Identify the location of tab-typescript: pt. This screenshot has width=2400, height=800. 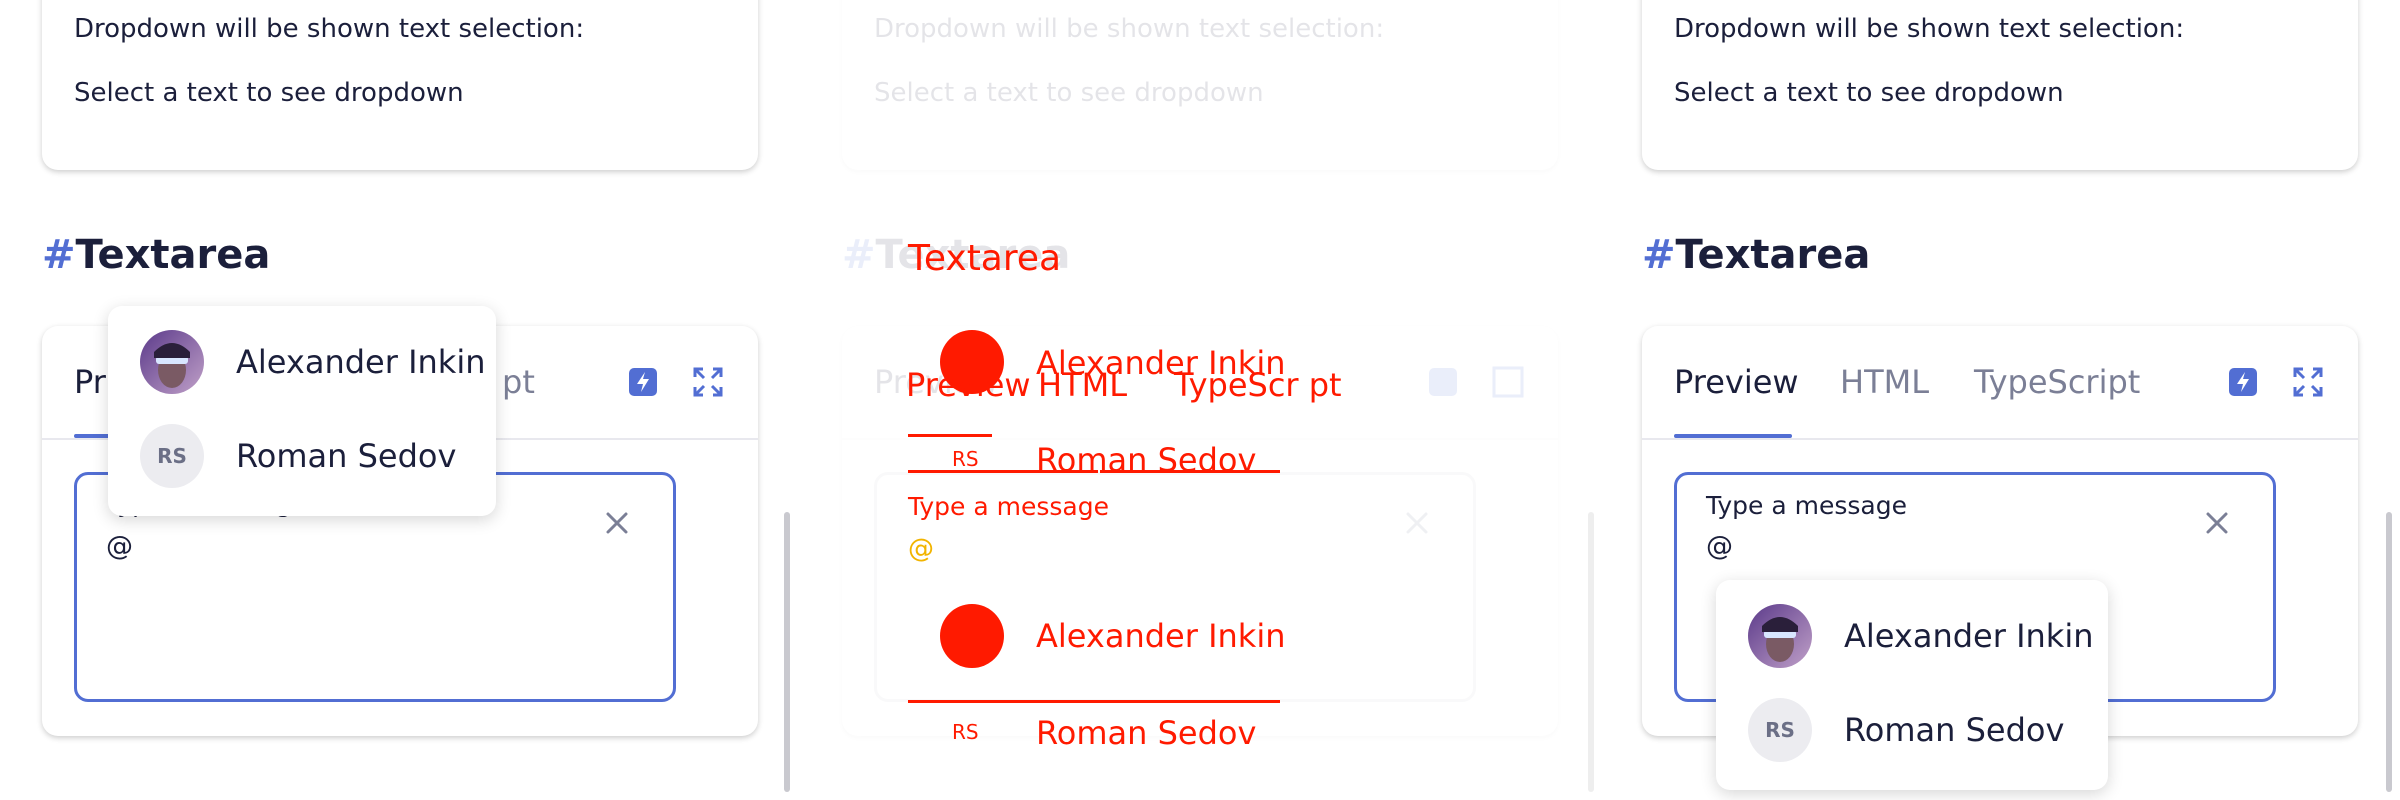
(518, 382).